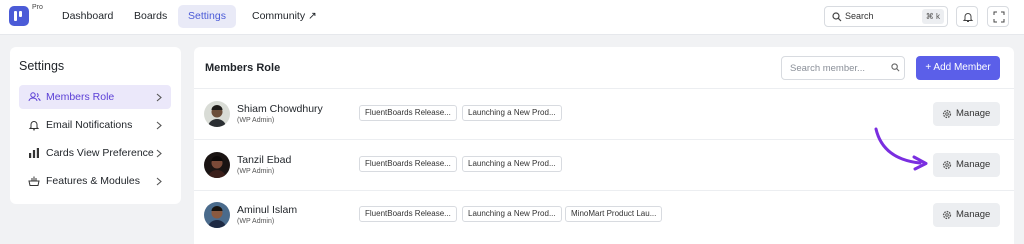 This screenshot has width=1024, height=244. I want to click on search-label: Search, so click(859, 16).